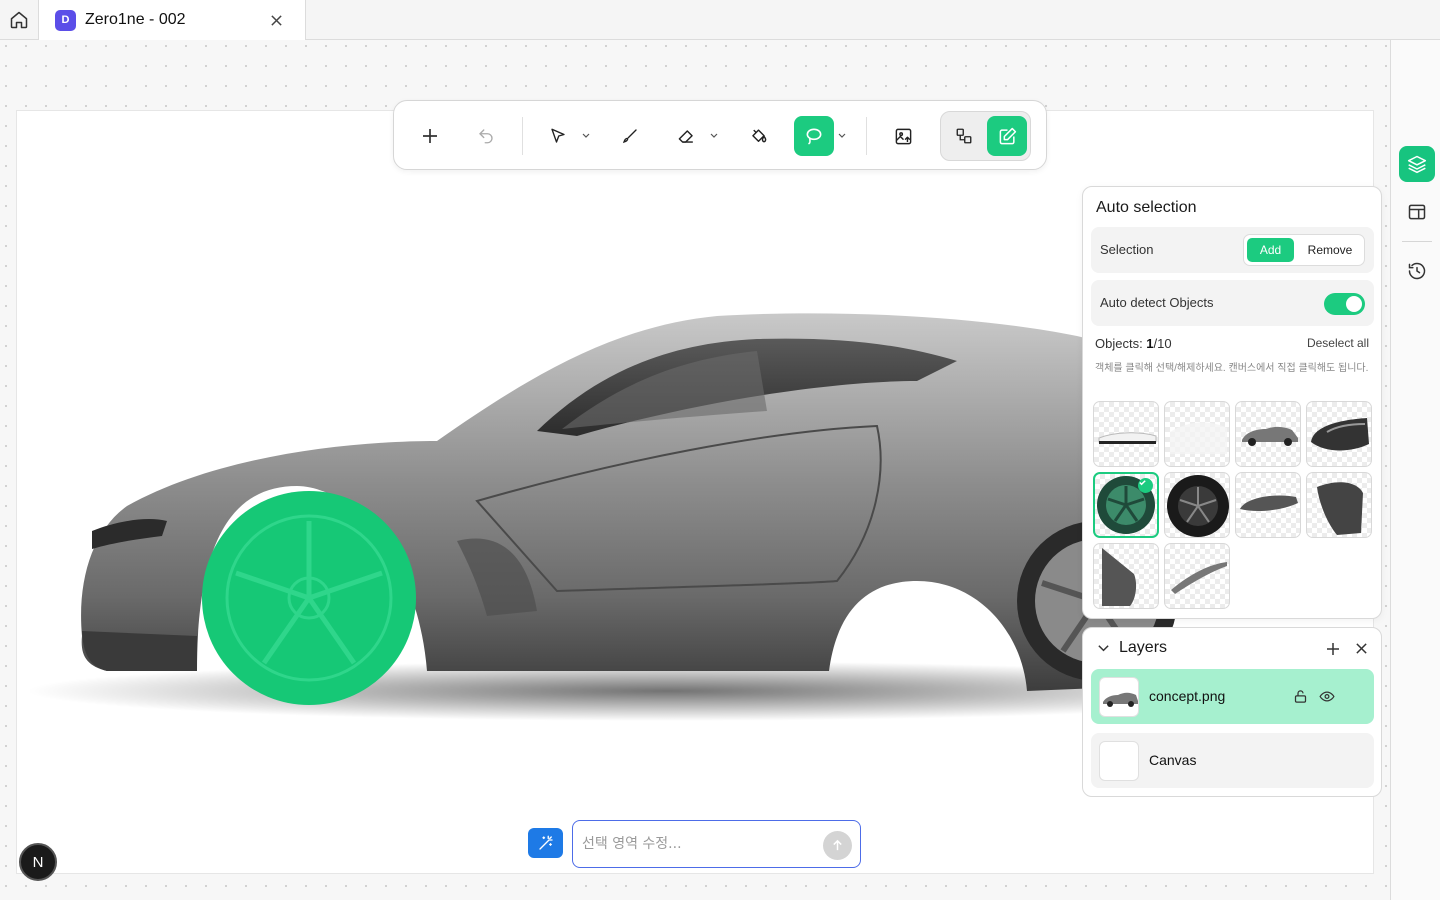 Image resolution: width=1440 pixels, height=900 pixels. What do you see at coordinates (1146, 207) in the screenshot?
I see `panel-title: Auto selection` at bounding box center [1146, 207].